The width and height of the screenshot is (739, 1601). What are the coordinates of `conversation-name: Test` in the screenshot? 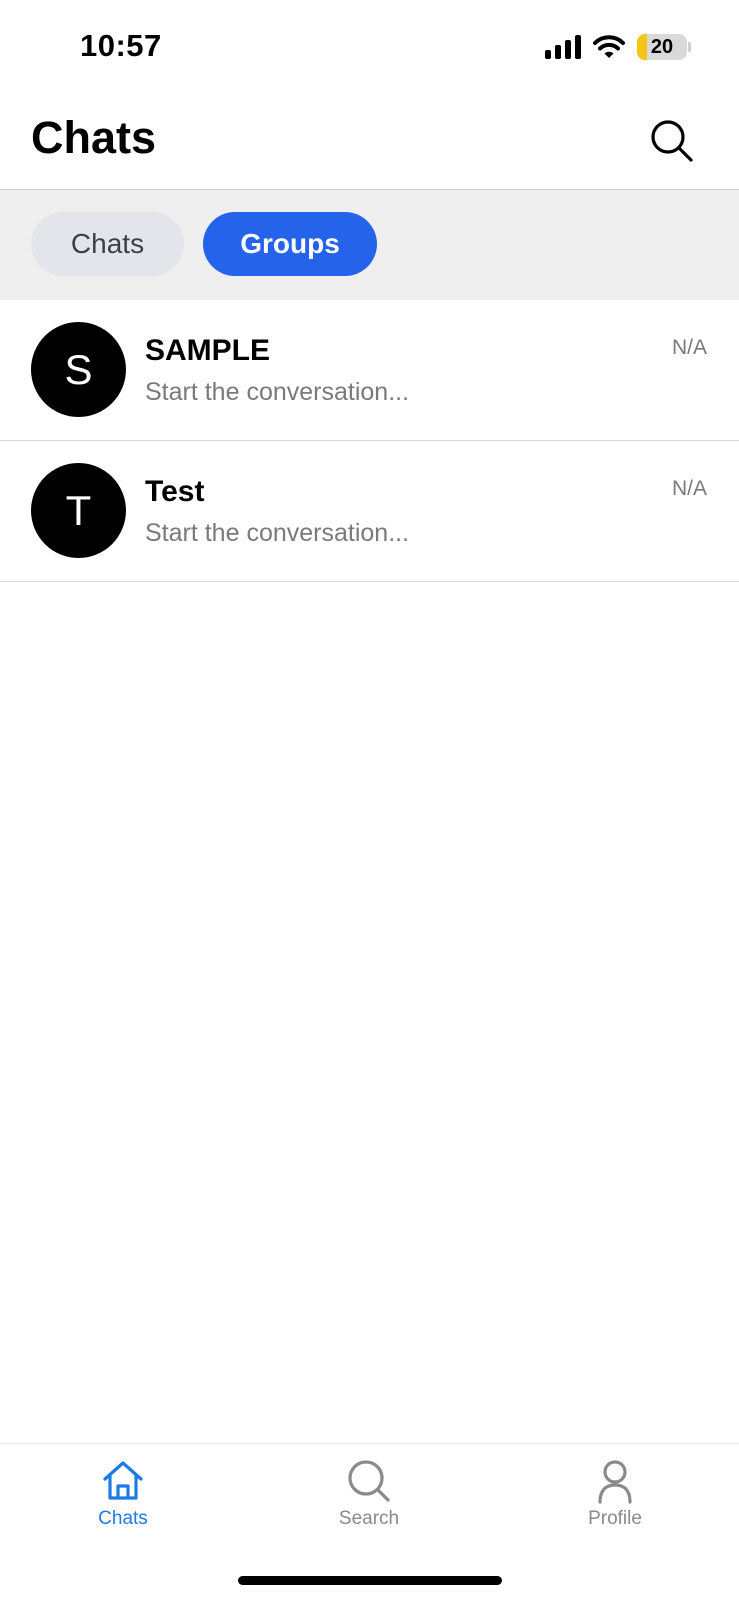 It's located at (175, 491).